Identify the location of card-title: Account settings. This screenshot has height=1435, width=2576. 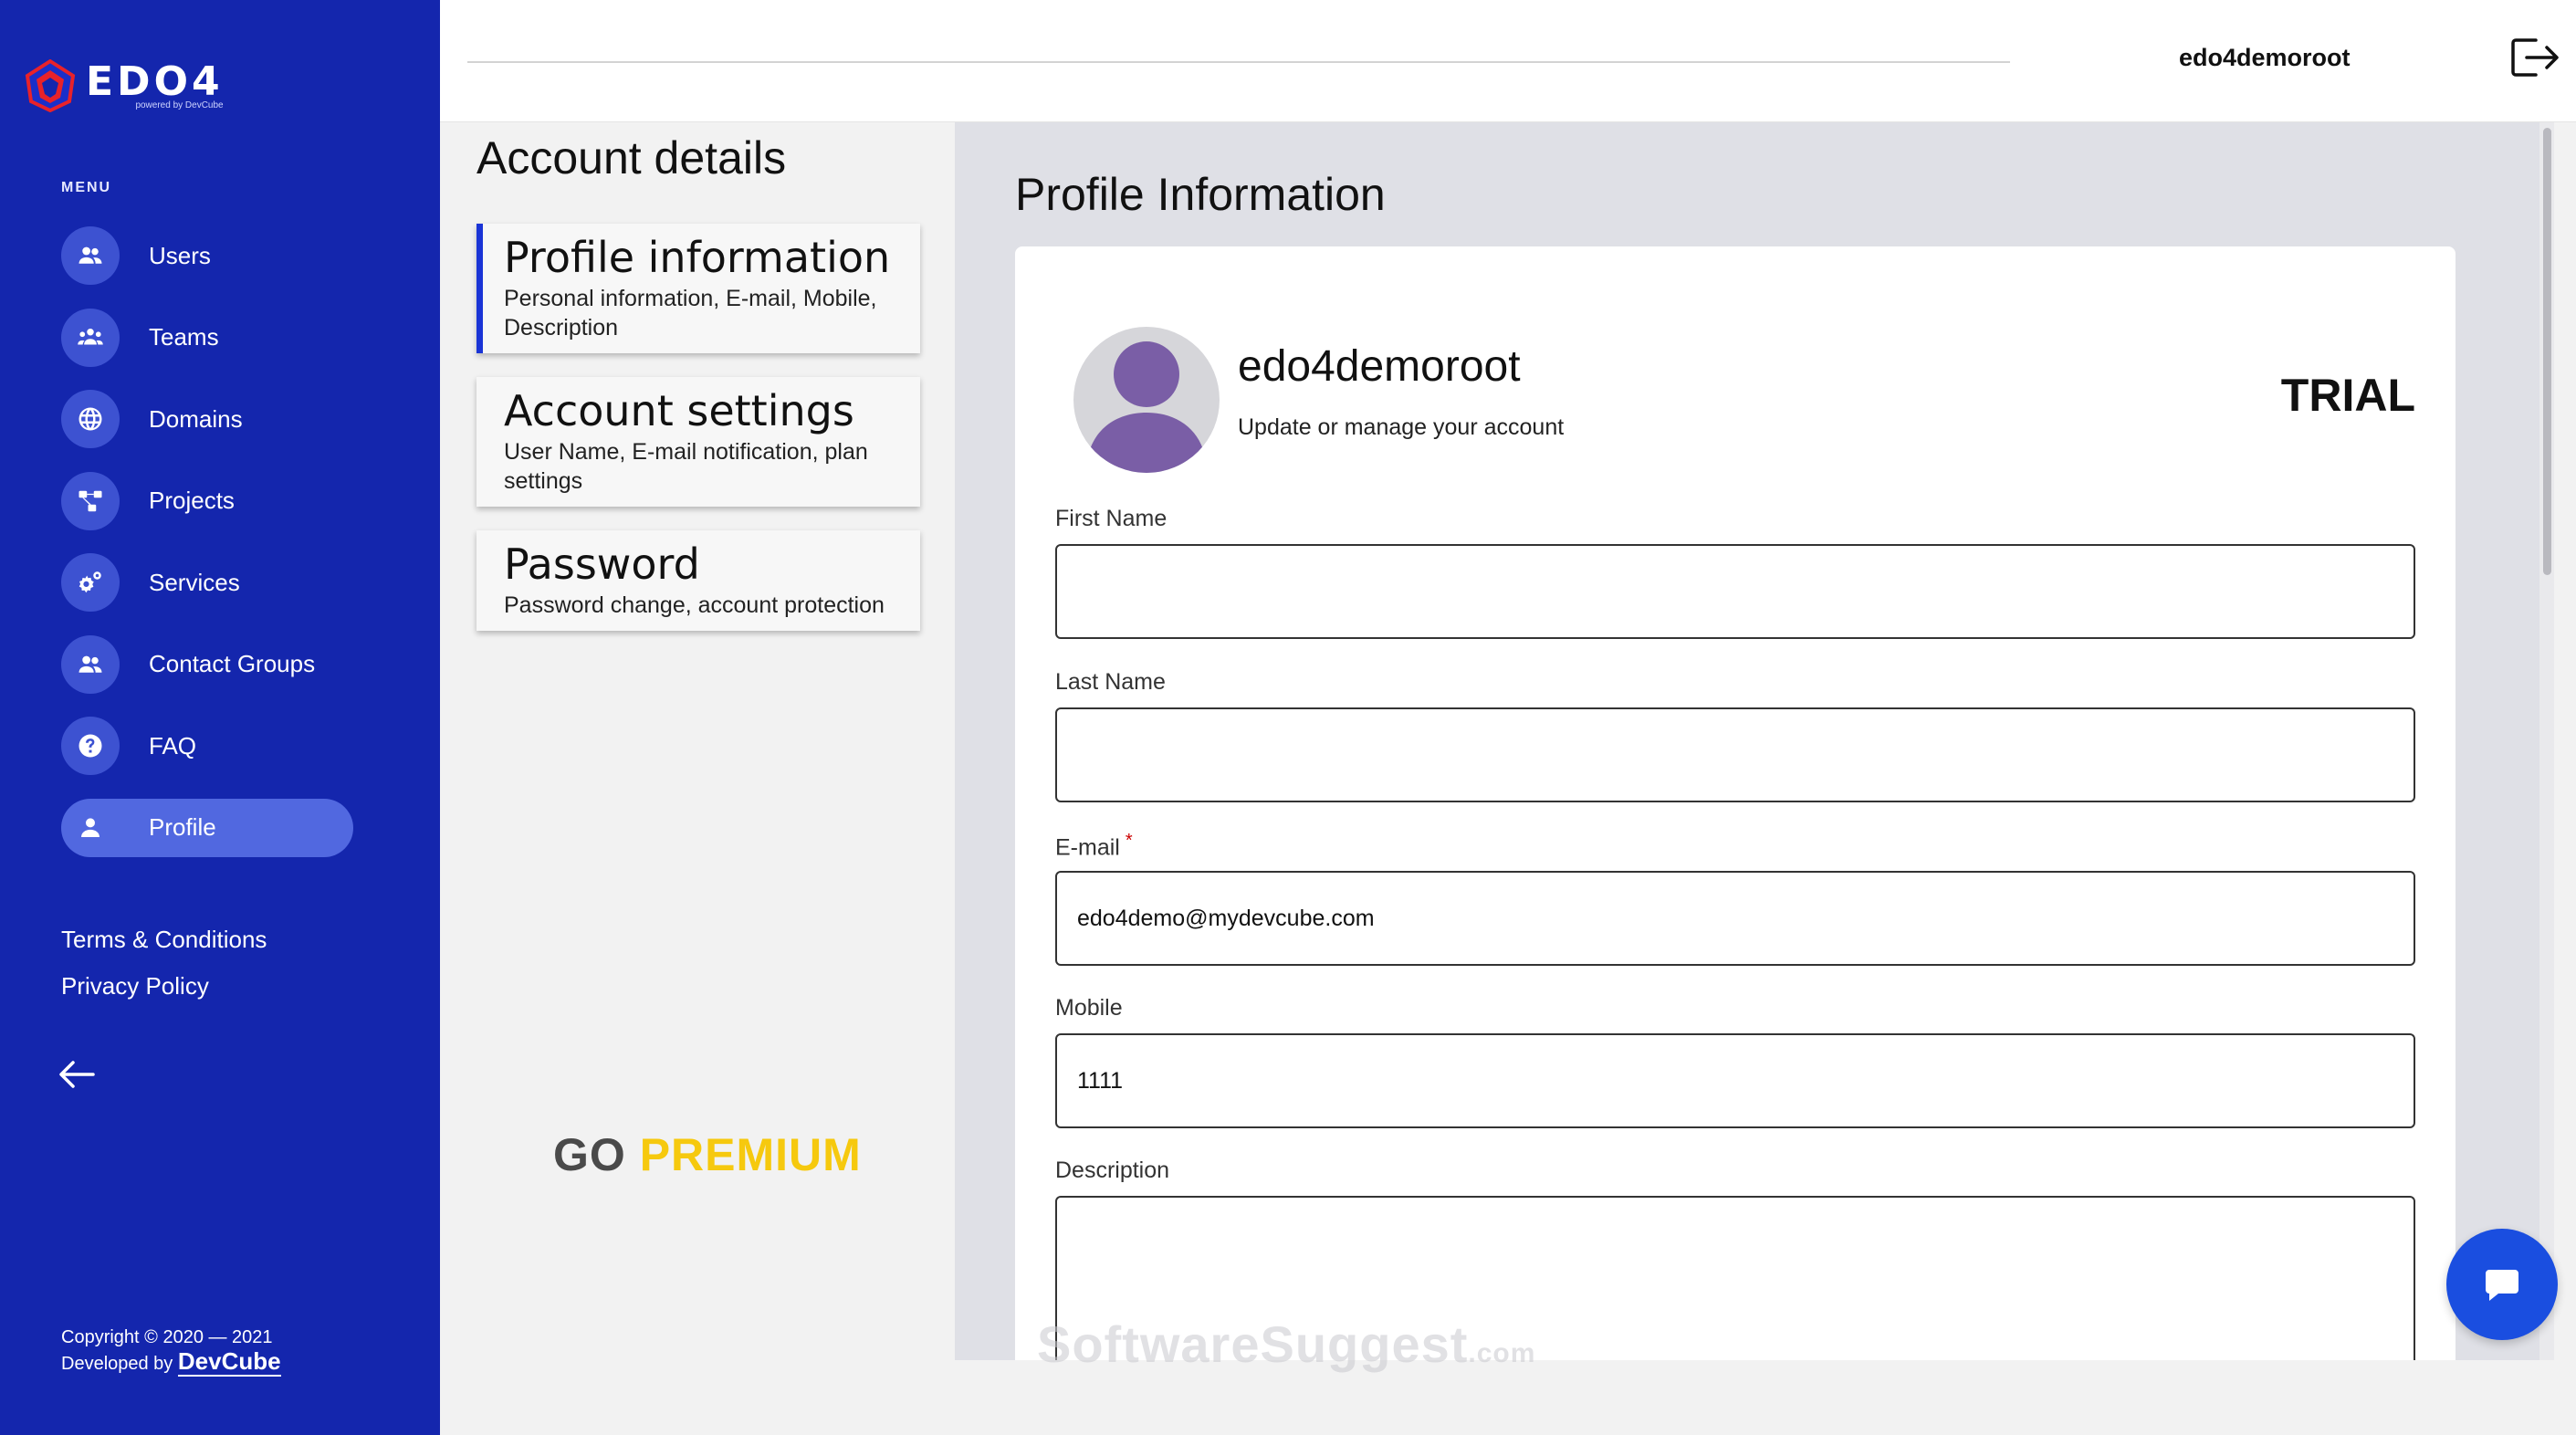
(679, 410).